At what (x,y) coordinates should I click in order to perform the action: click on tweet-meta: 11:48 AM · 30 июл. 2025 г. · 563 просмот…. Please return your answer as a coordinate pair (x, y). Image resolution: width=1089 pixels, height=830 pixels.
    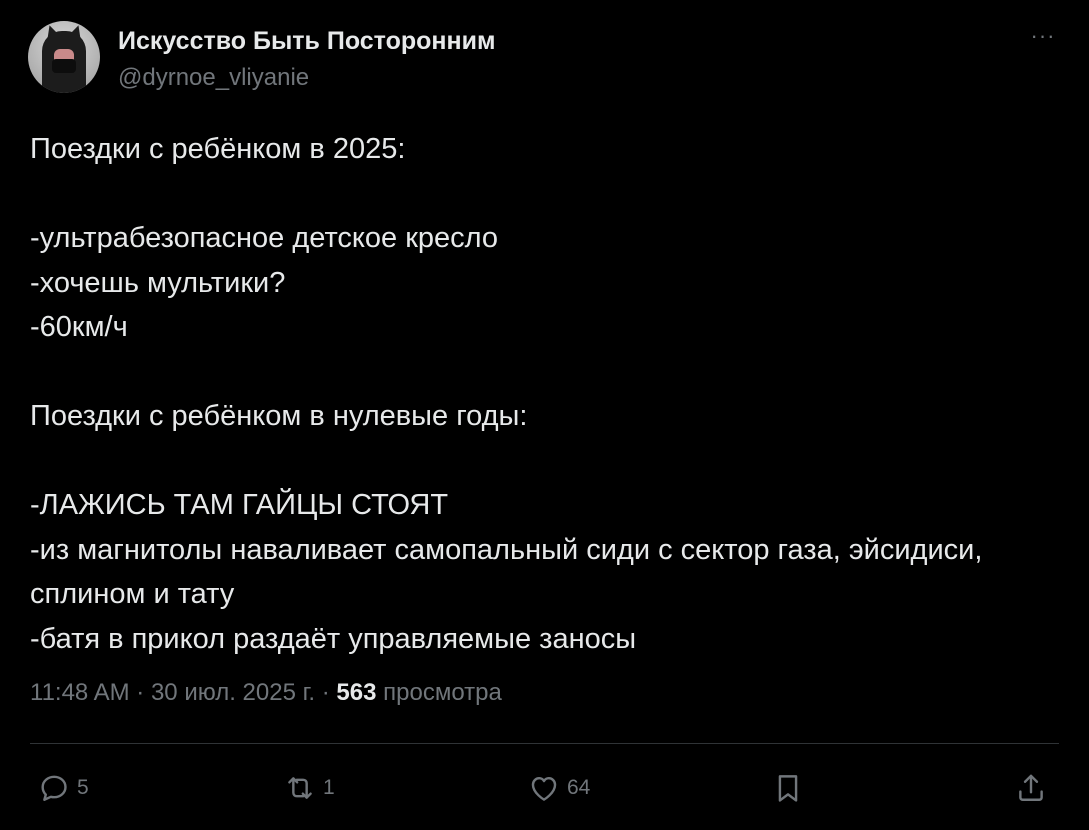
    Looking at the image, I should click on (266, 693).